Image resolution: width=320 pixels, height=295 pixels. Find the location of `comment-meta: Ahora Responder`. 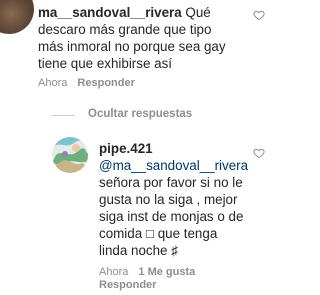

comment-meta: Ahora Responder is located at coordinates (86, 83).